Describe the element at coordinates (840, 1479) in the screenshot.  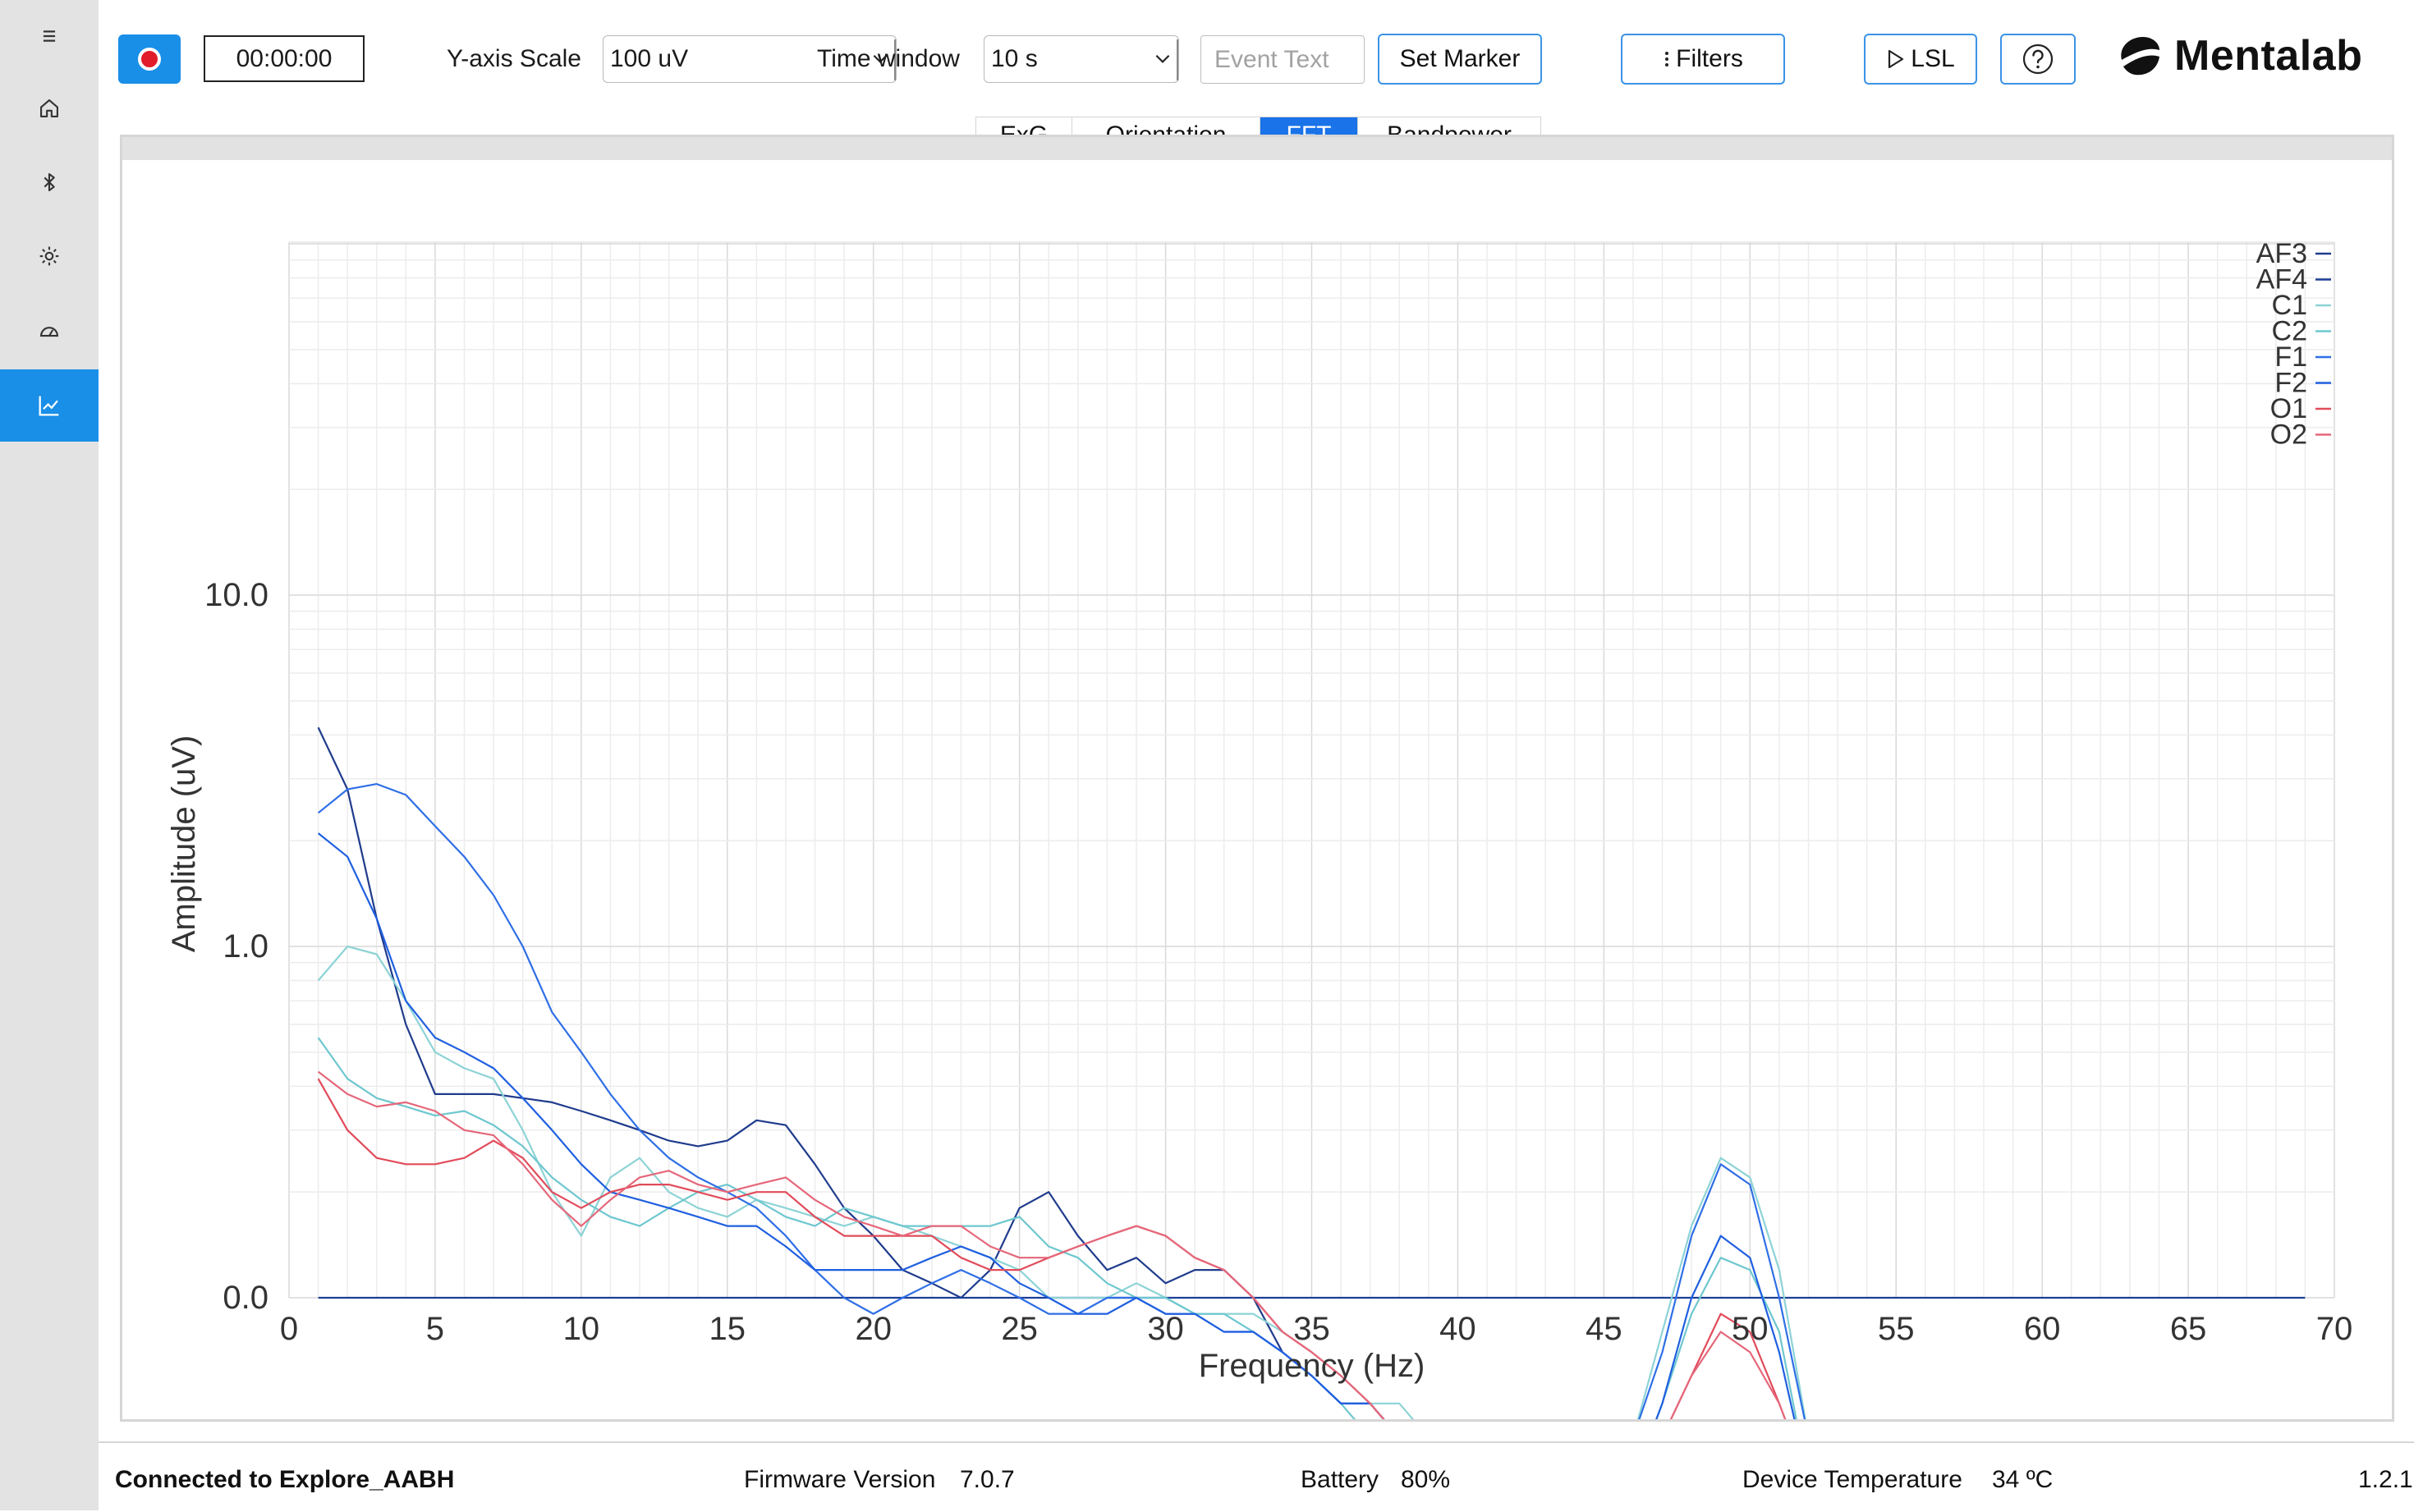
I see `firmware-label: Firmware Version` at that location.